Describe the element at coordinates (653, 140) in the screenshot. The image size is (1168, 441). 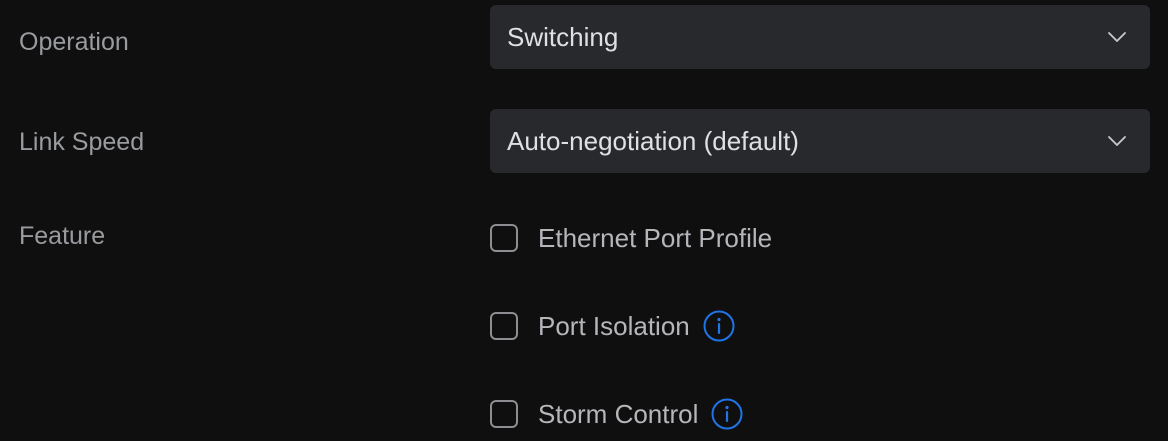
I see `link-speed-select-value: Auto-negotiation (default)` at that location.